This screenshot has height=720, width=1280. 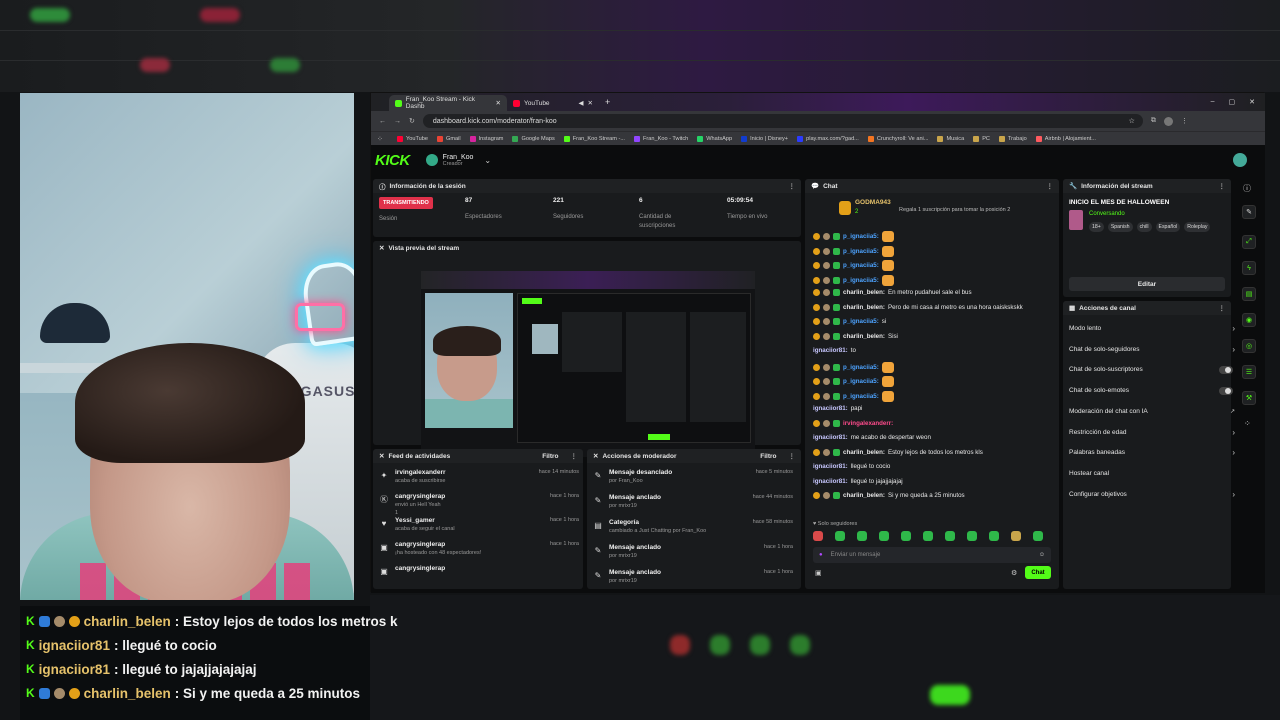 I want to click on chat-message: ignaciior81: me acabo de despertar weon, so click(x=872, y=437).